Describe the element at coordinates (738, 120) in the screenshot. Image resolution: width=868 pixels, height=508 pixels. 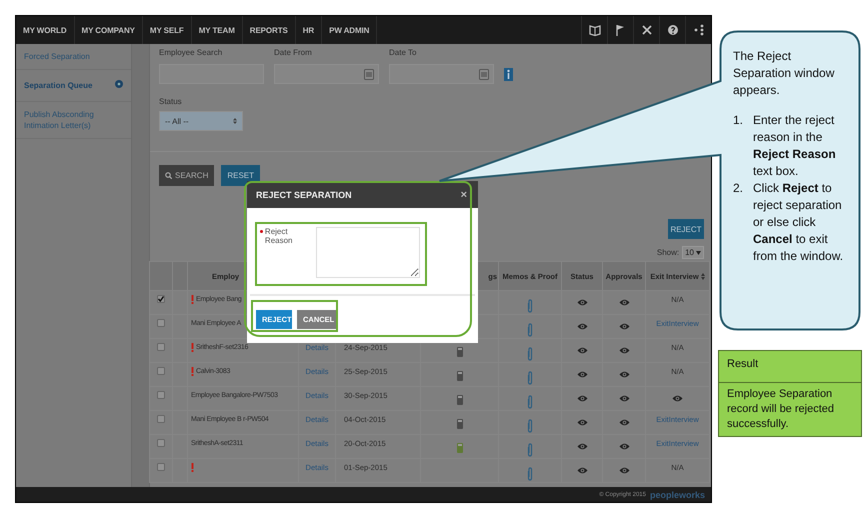
I see `step-number: 1.` at that location.